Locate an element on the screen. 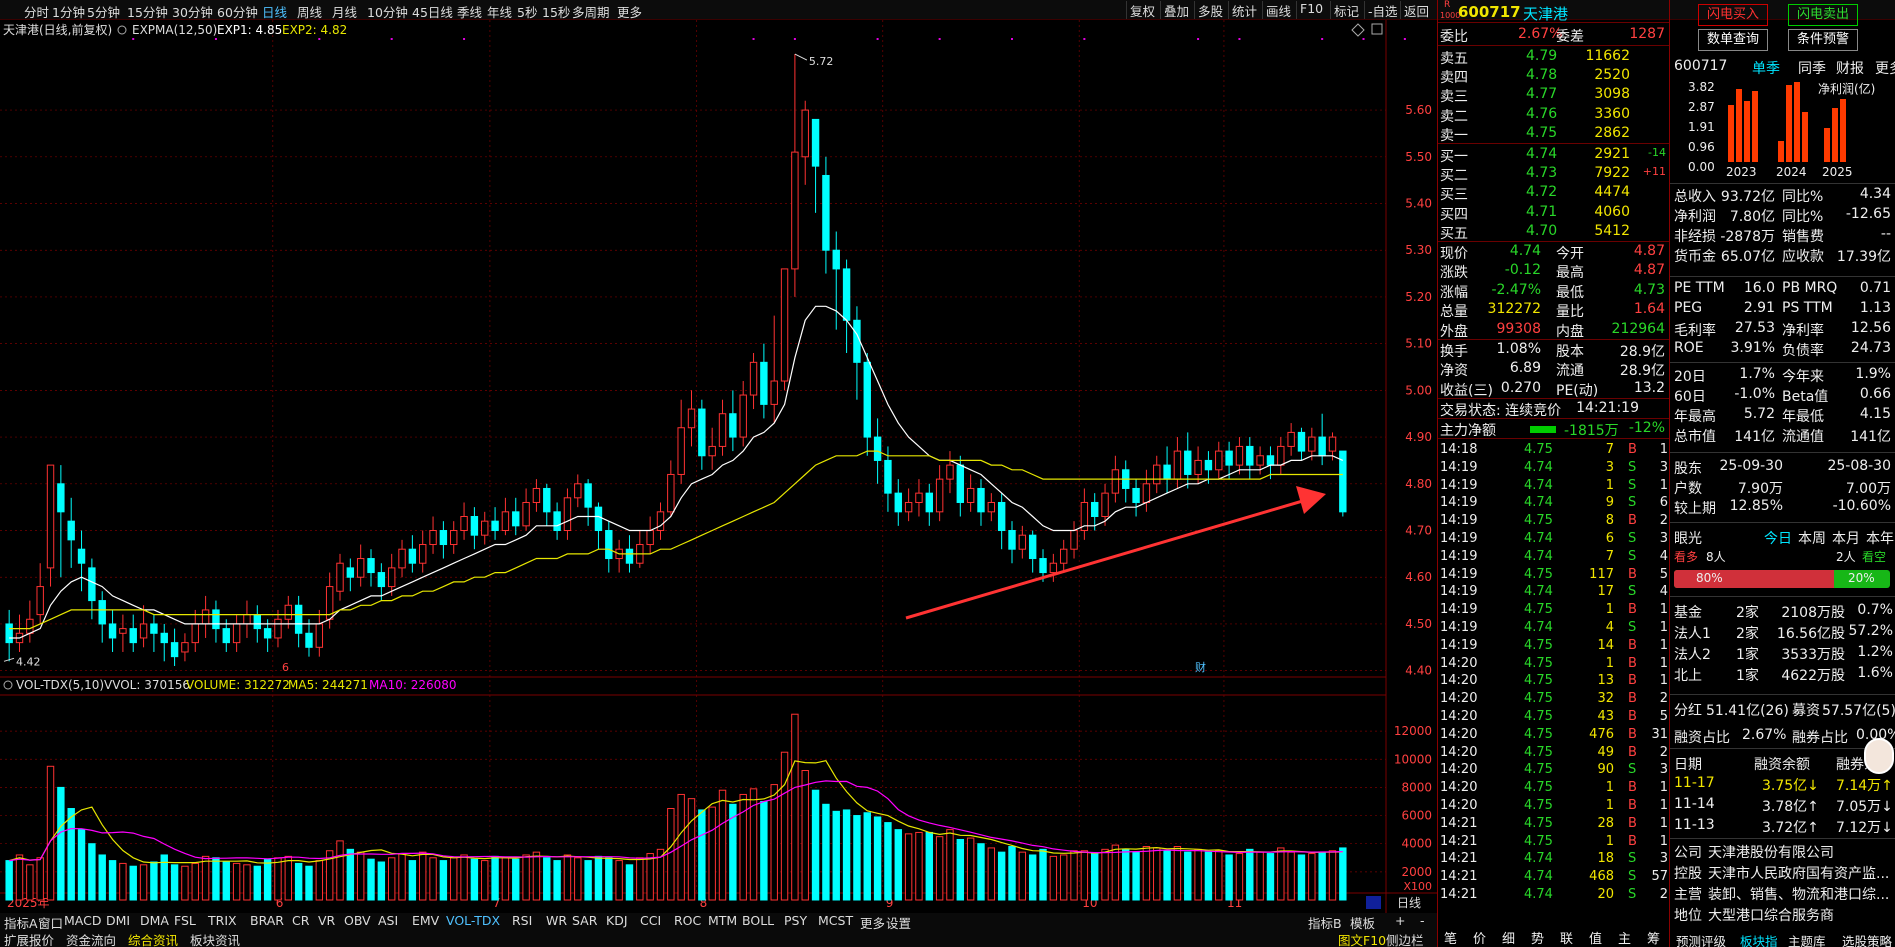 This screenshot has height=947, width=1895. indicator-tab: FSL is located at coordinates (185, 920).